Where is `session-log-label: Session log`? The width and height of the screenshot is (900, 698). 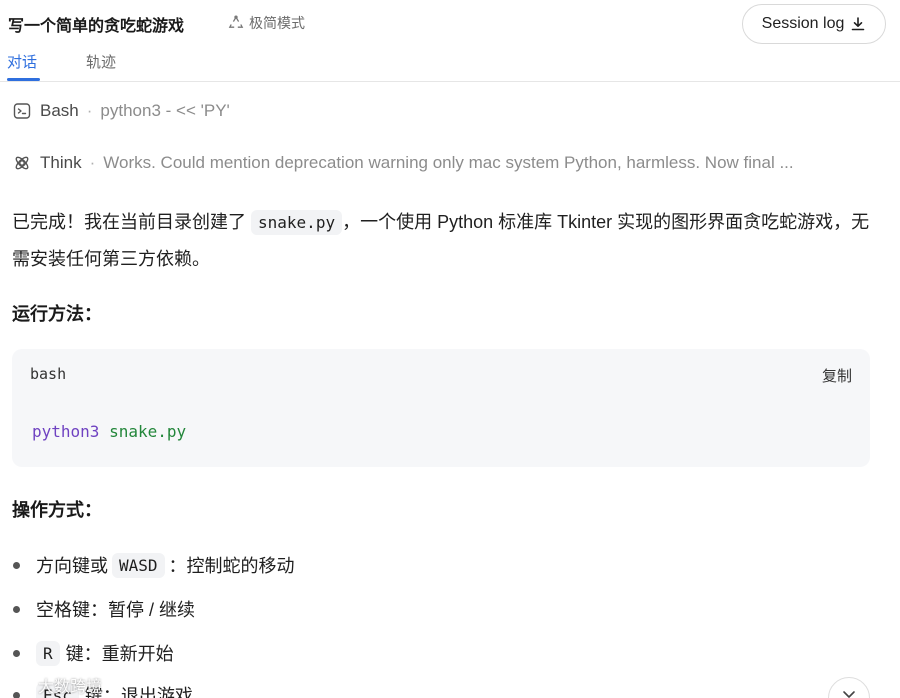 session-log-label: Session log is located at coordinates (803, 23).